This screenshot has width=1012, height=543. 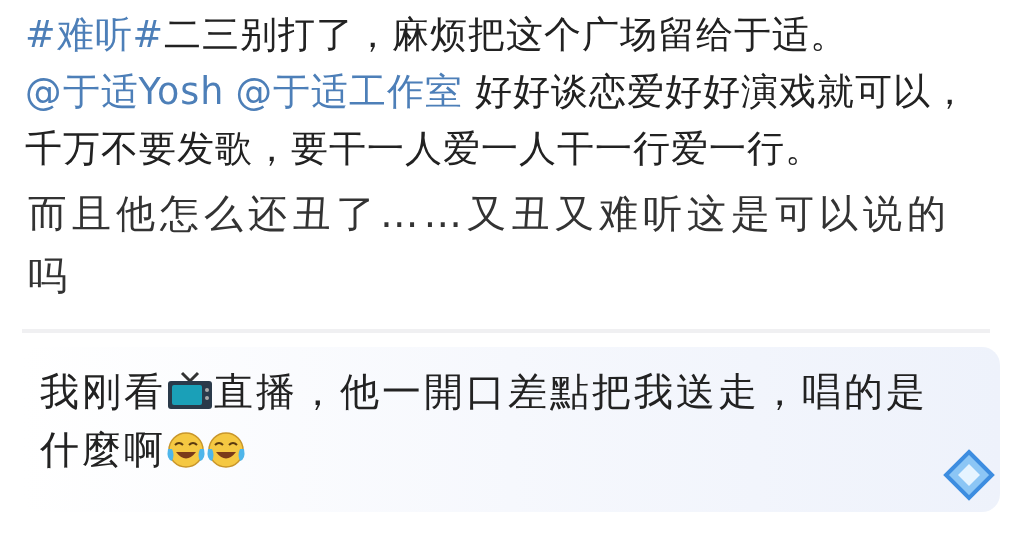 What do you see at coordinates (125, 91) in the screenshot?
I see `mention-link: @于适Yosh` at bounding box center [125, 91].